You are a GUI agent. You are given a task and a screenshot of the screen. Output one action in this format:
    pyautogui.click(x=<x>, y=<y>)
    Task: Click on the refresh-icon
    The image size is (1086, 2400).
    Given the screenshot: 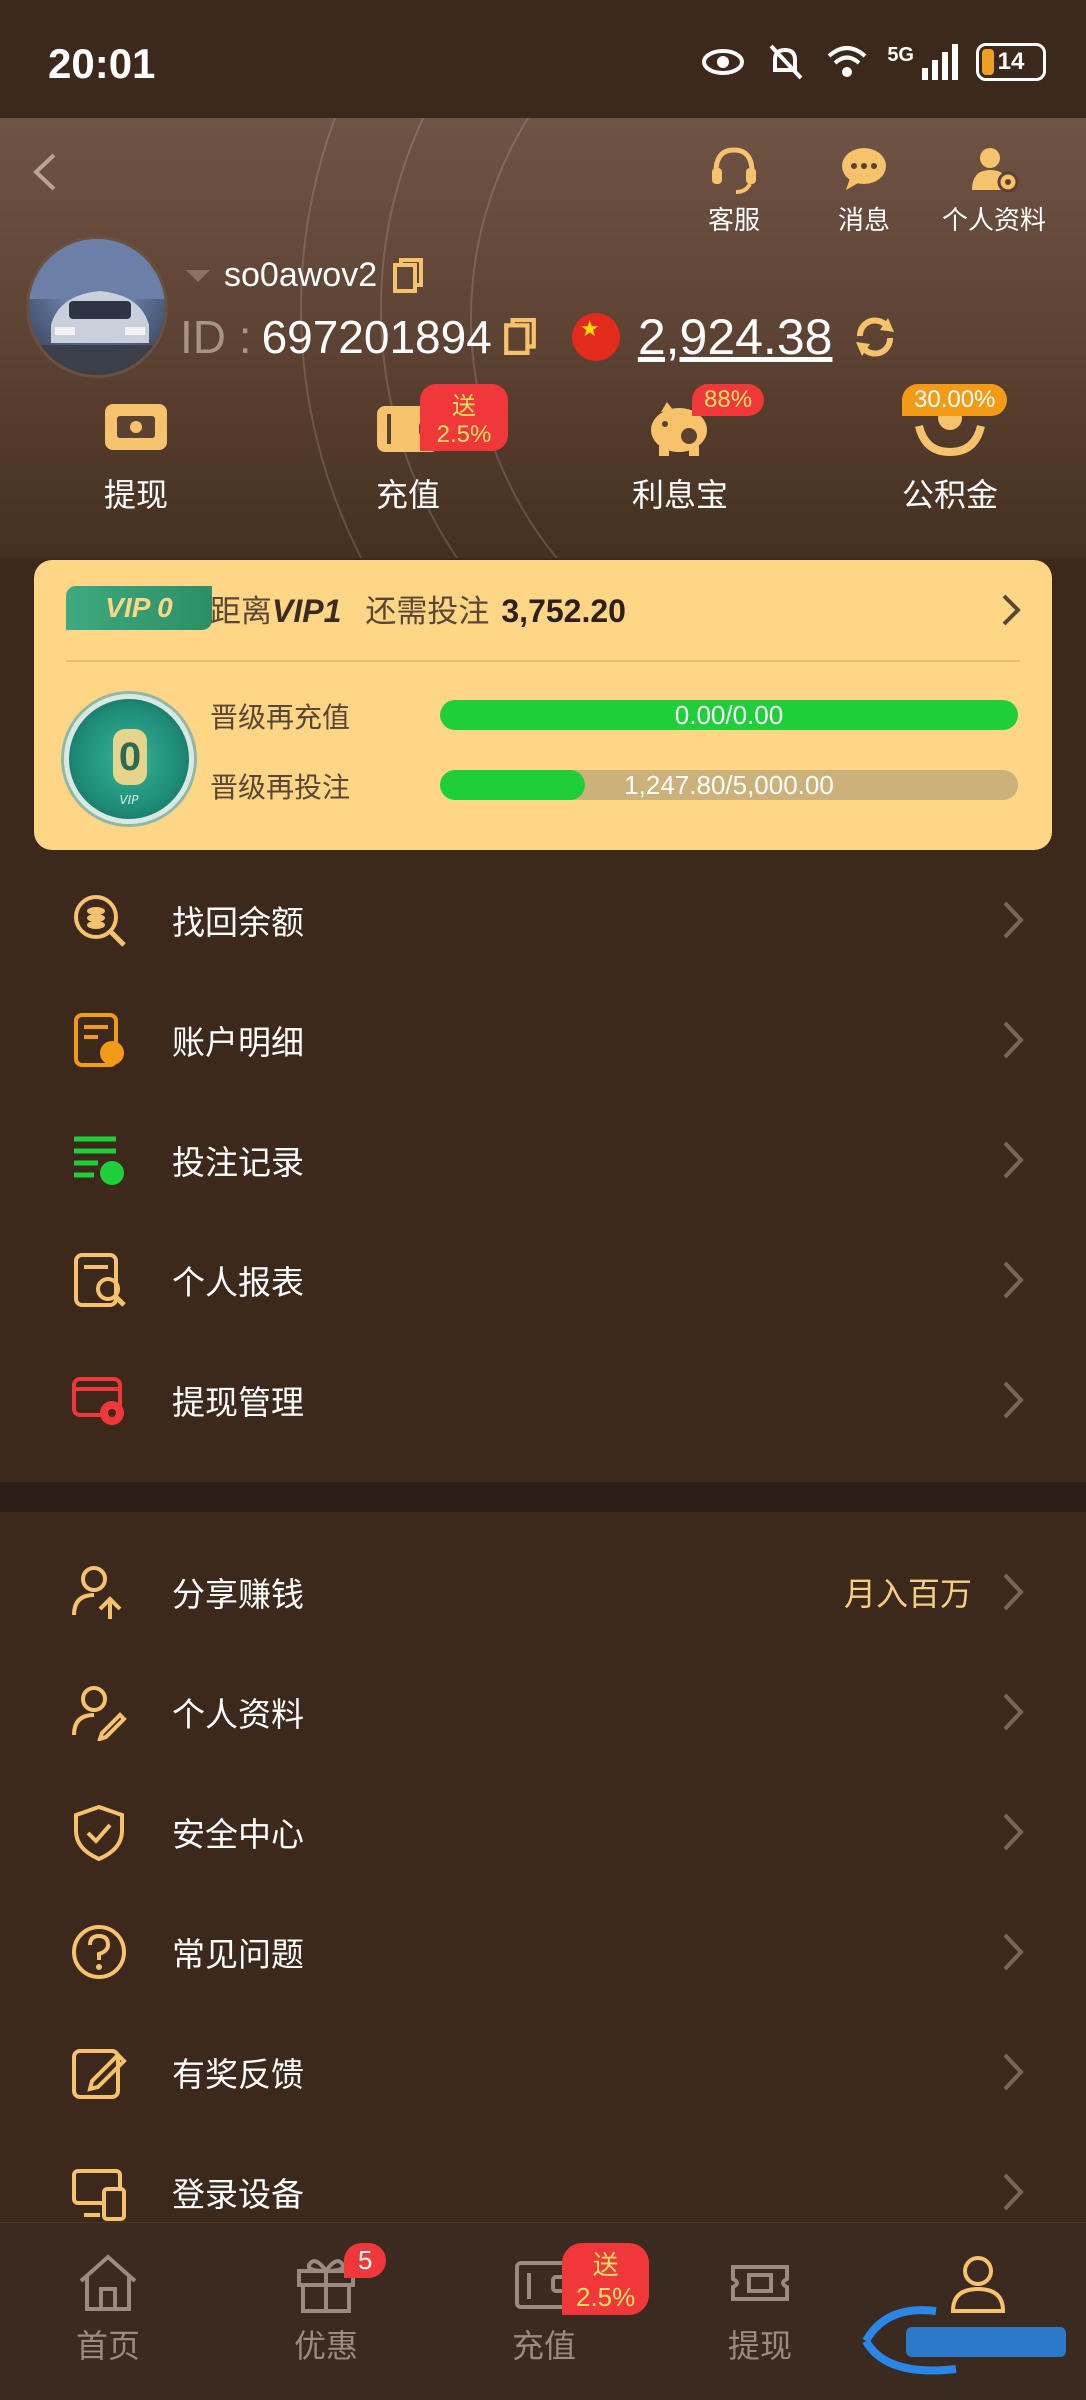 What is the action you would take?
    pyautogui.click(x=875, y=337)
    